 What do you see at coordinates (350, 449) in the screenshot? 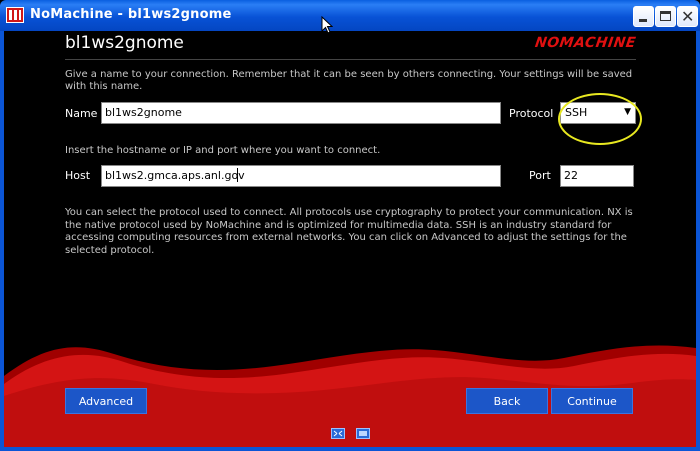
I see `window-frame-bottom` at bounding box center [350, 449].